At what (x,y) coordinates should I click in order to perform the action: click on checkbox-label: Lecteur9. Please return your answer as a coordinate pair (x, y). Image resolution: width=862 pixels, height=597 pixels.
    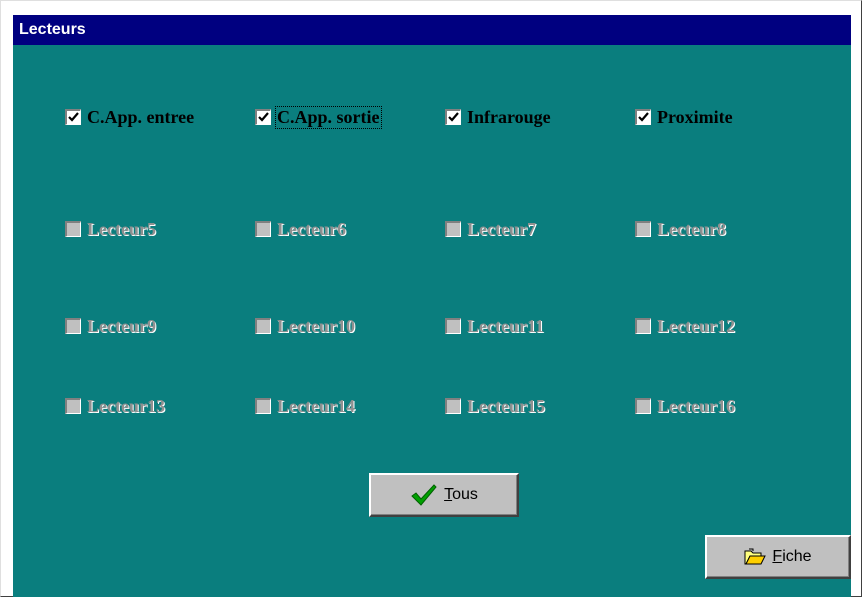
    Looking at the image, I should click on (121, 325).